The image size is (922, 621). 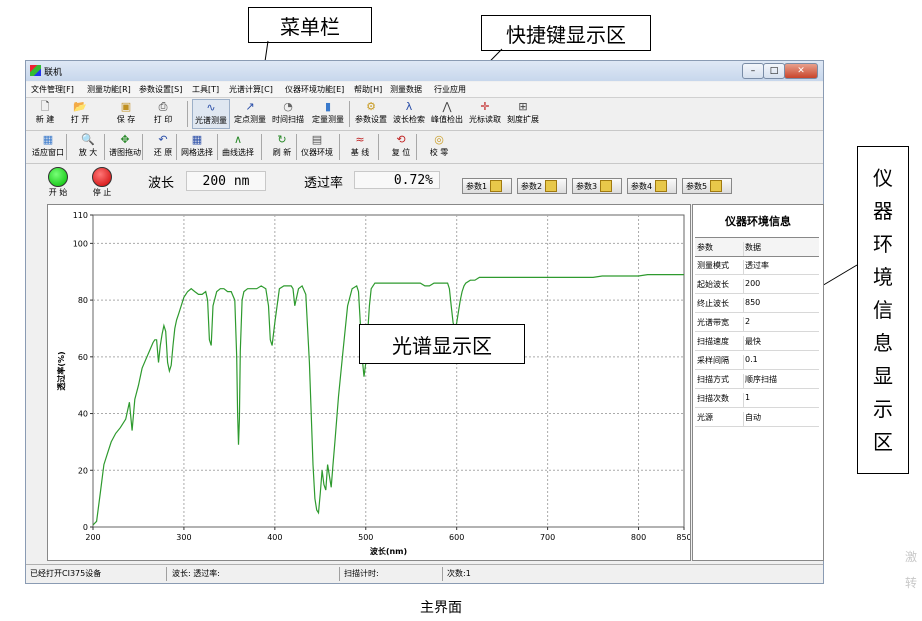 I want to click on peak-icon: ⋀, so click(x=447, y=106).